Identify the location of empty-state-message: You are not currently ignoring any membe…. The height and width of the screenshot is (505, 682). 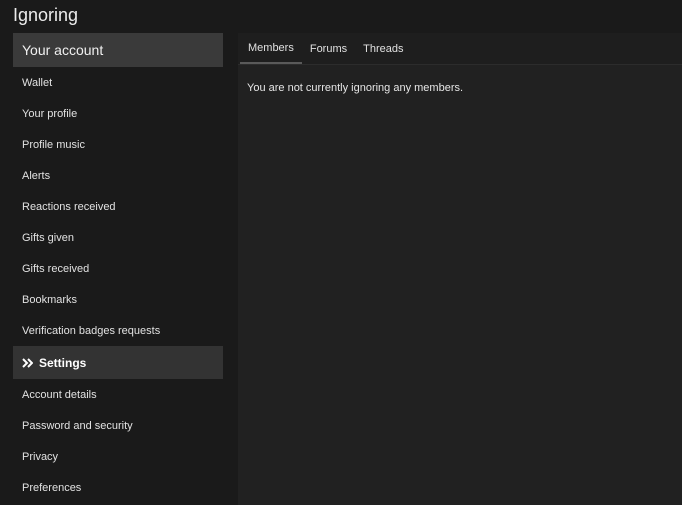
(355, 88).